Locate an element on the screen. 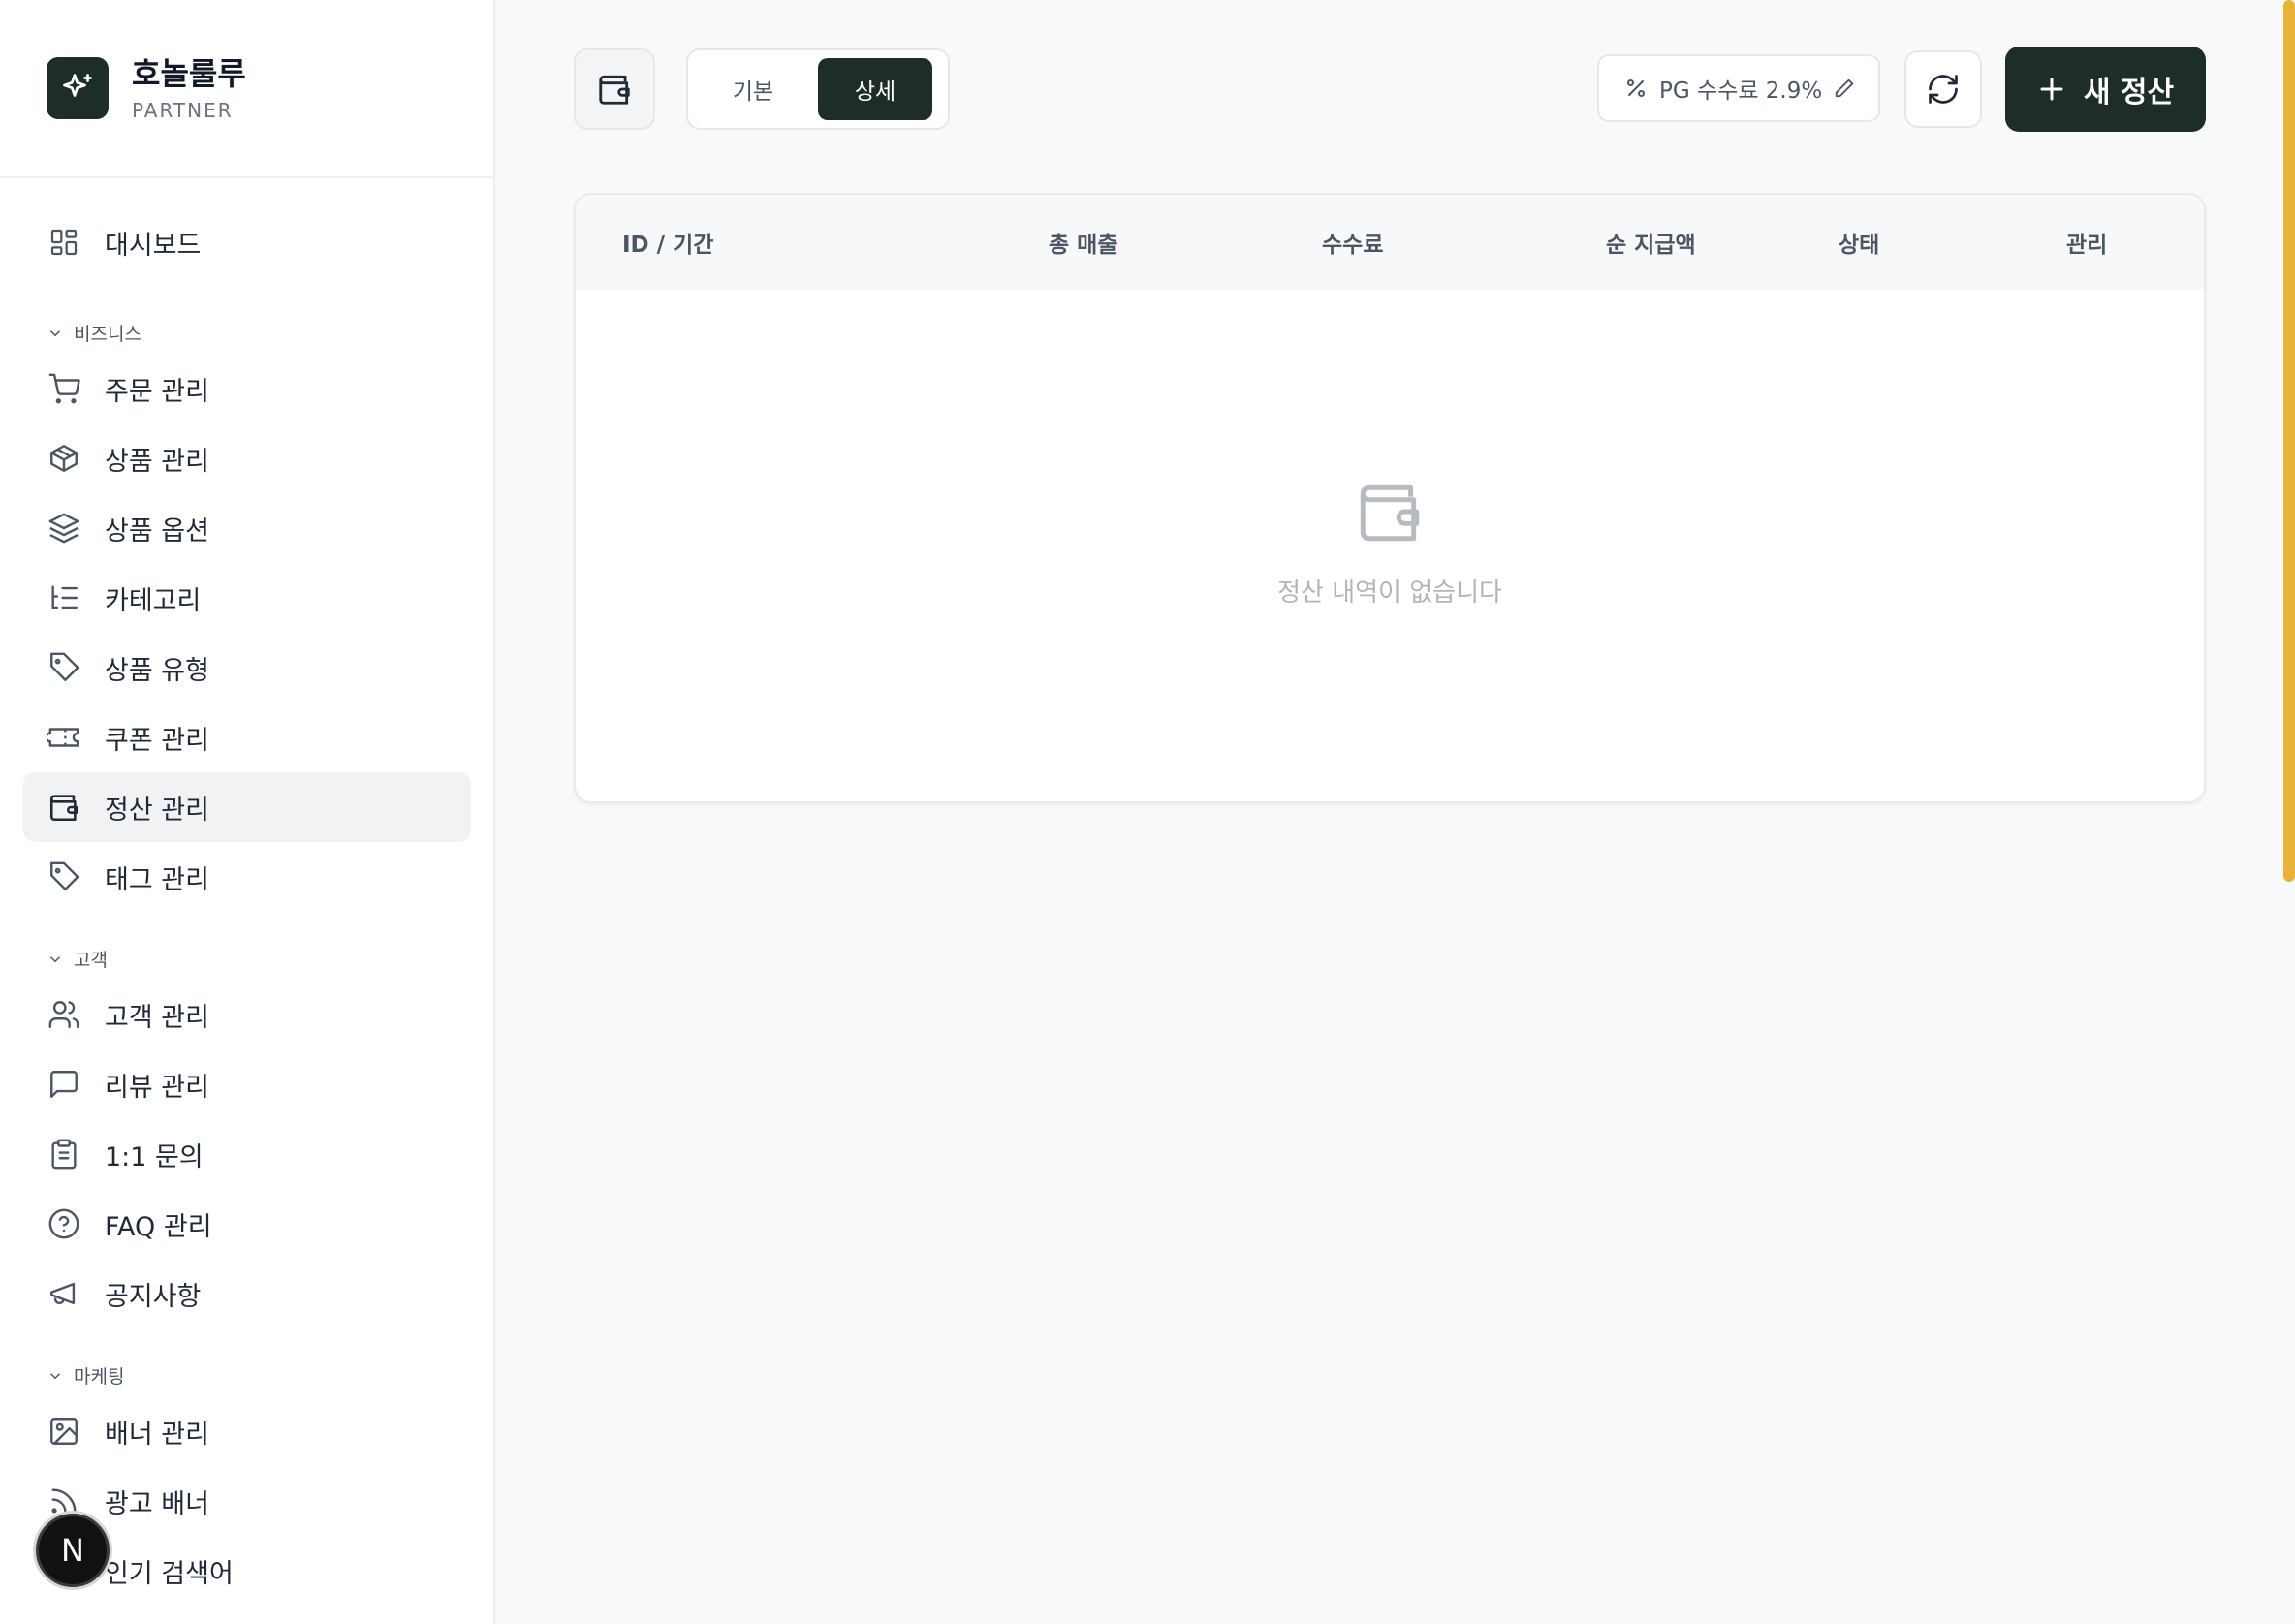 This screenshot has height=1624, width=2295. new-settlement-button: 새 정산 is located at coordinates (2105, 90).